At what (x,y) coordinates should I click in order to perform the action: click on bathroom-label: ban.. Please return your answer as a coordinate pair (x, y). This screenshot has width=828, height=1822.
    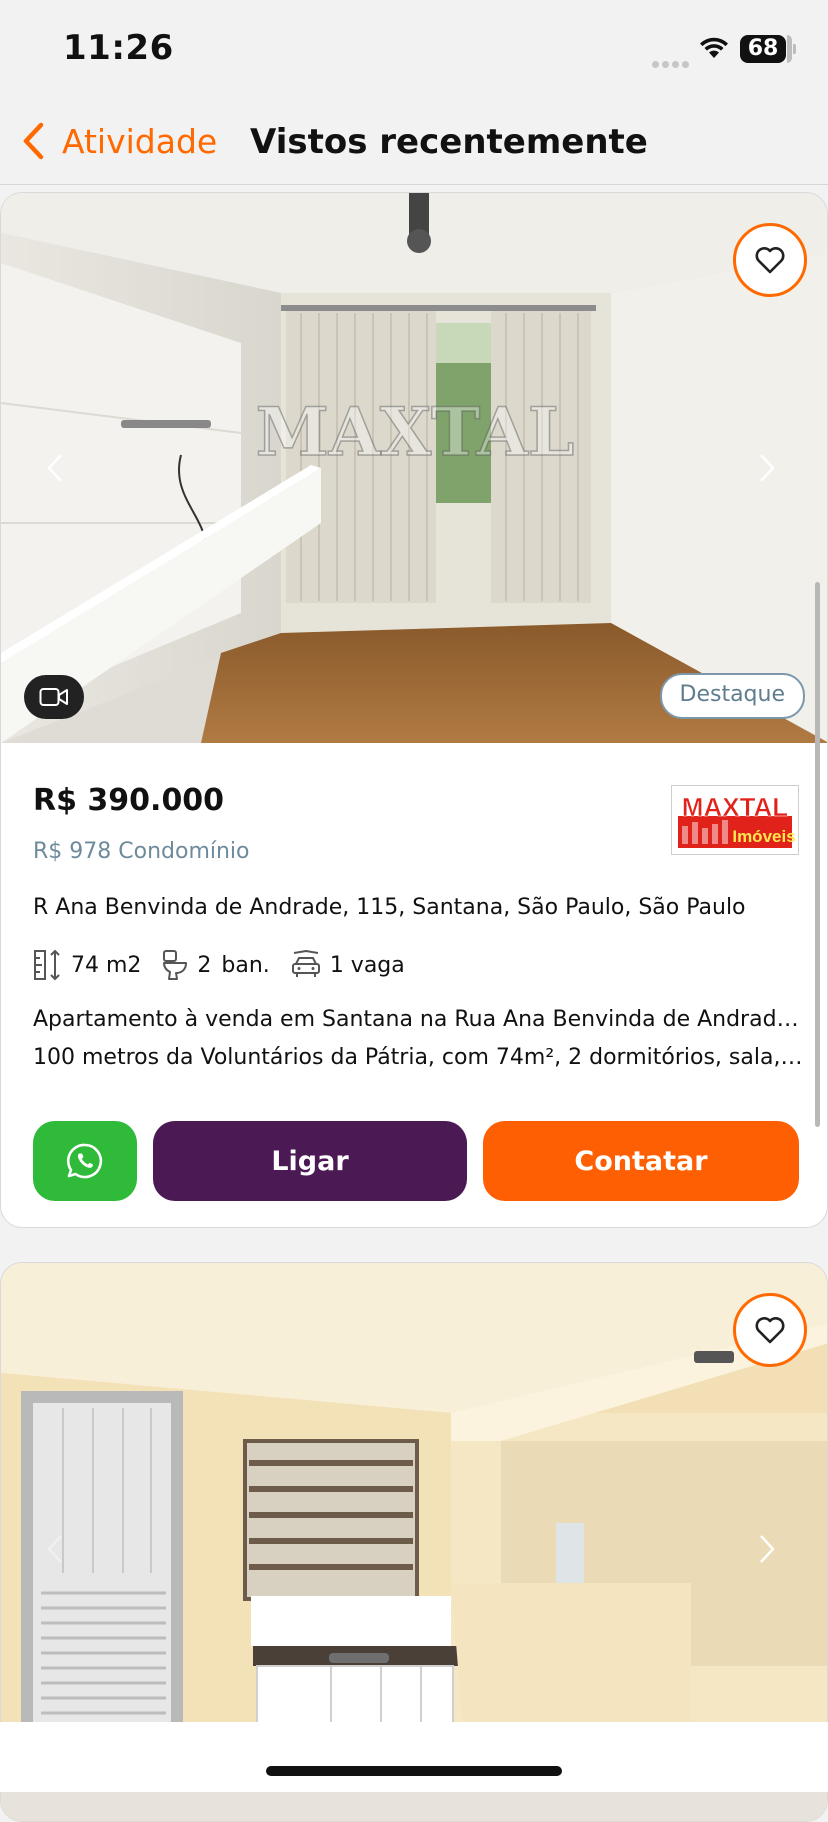
    Looking at the image, I should click on (245, 965).